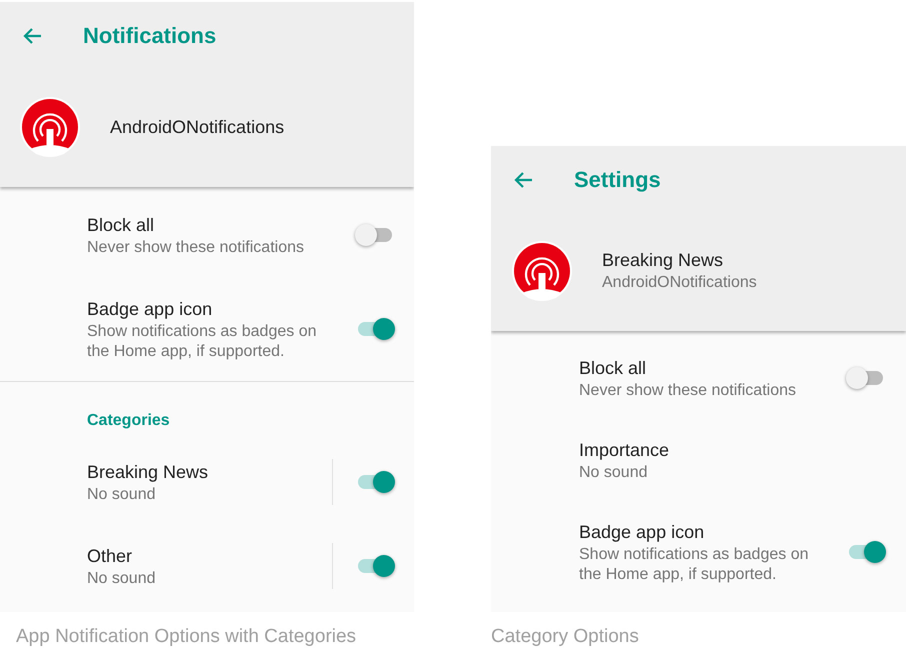  Describe the element at coordinates (679, 283) in the screenshot. I see `app-subtitle: AndroidONotifications` at that location.